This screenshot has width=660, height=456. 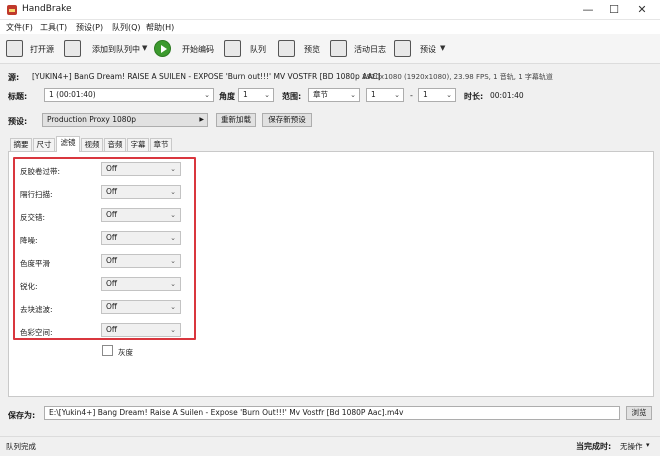 I want to click on tab-video: 视频, so click(x=92, y=144).